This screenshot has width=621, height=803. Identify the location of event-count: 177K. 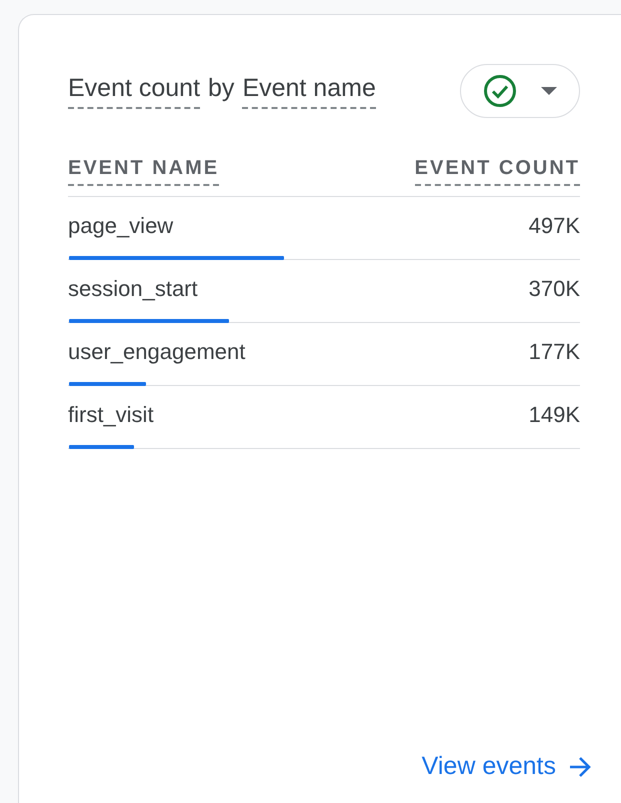
(554, 352).